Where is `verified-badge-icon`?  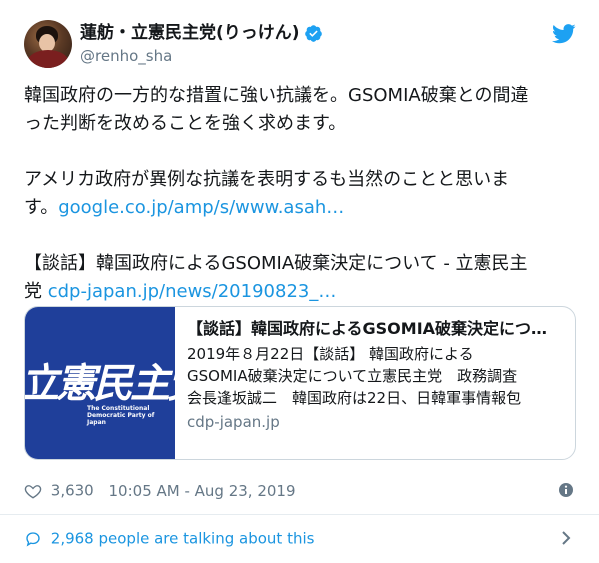
verified-badge-icon is located at coordinates (313, 33).